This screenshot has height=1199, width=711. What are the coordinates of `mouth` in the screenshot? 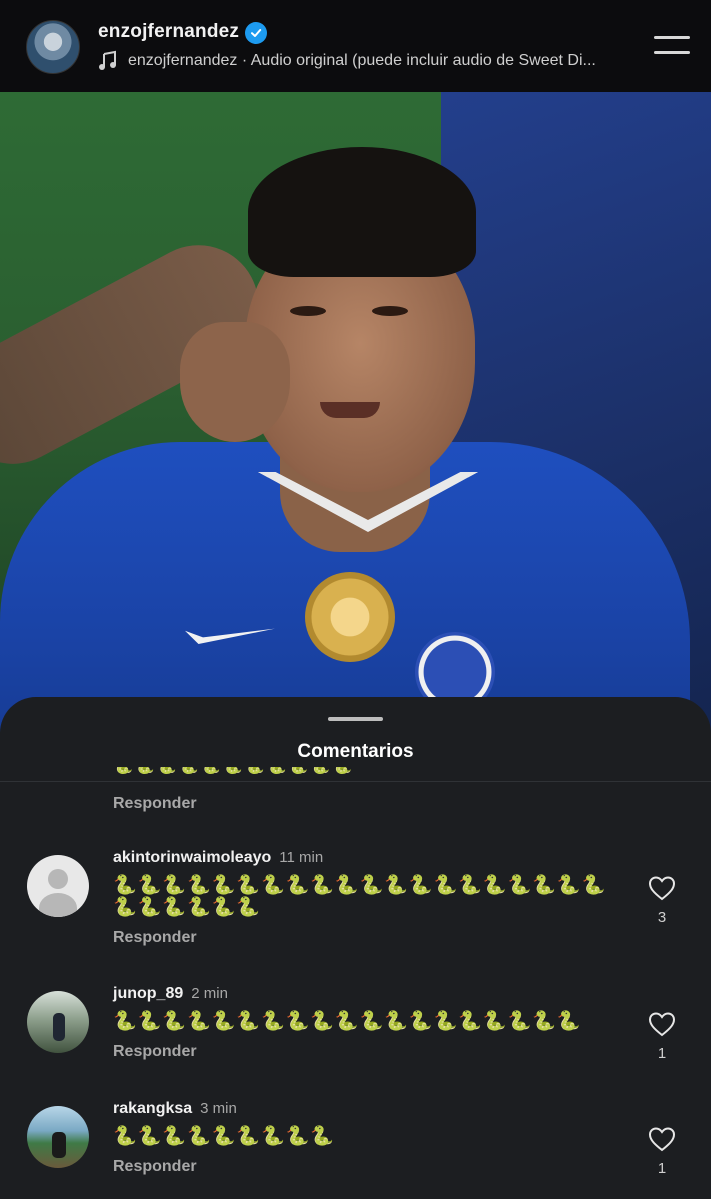 It's located at (350, 410).